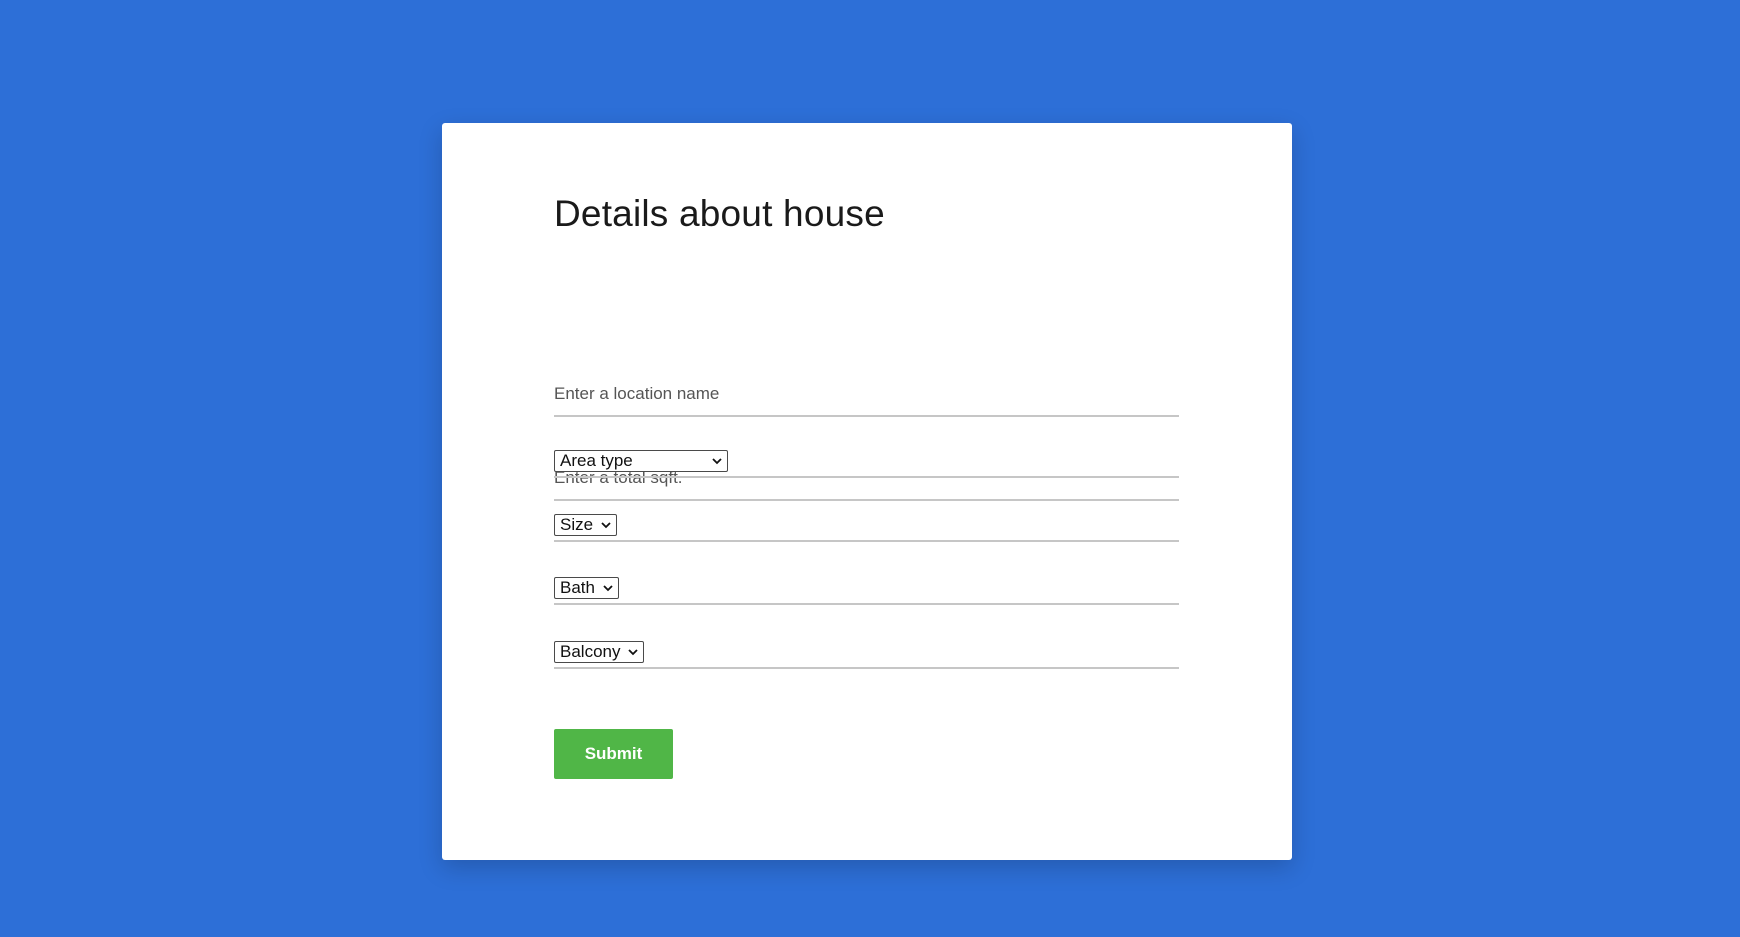  I want to click on size-select: Size, so click(585, 525).